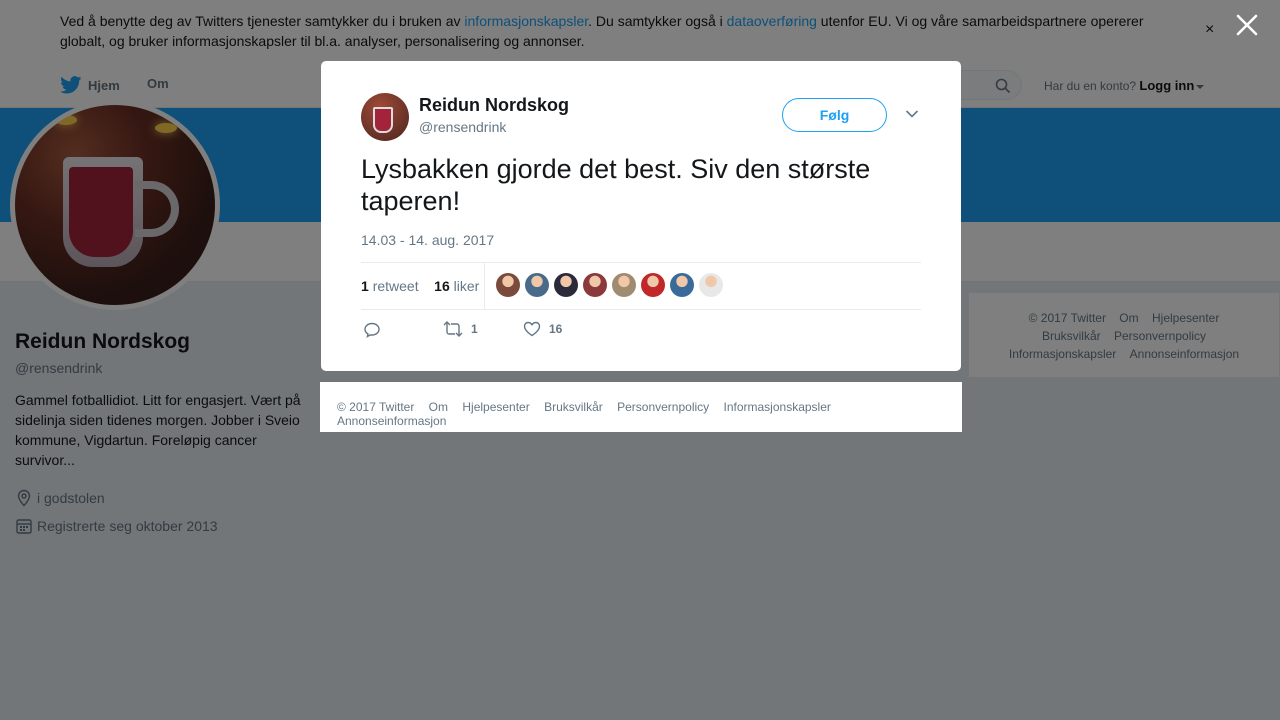 This screenshot has width=1280, height=720. What do you see at coordinates (391, 421) in the screenshot?
I see `footer-link: Annonseinformasjon` at bounding box center [391, 421].